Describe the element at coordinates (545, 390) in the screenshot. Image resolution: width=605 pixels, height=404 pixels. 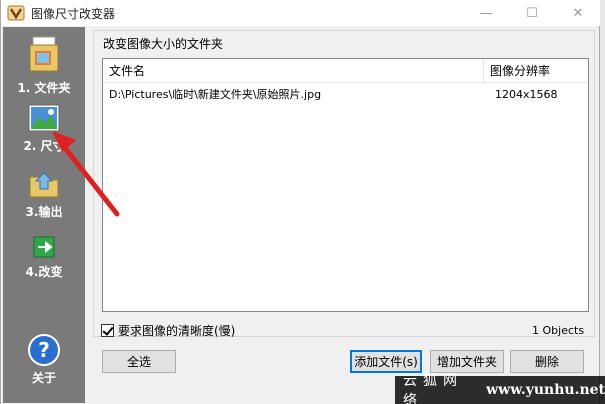
I see `watermark-url: www.yunhu.net` at that location.